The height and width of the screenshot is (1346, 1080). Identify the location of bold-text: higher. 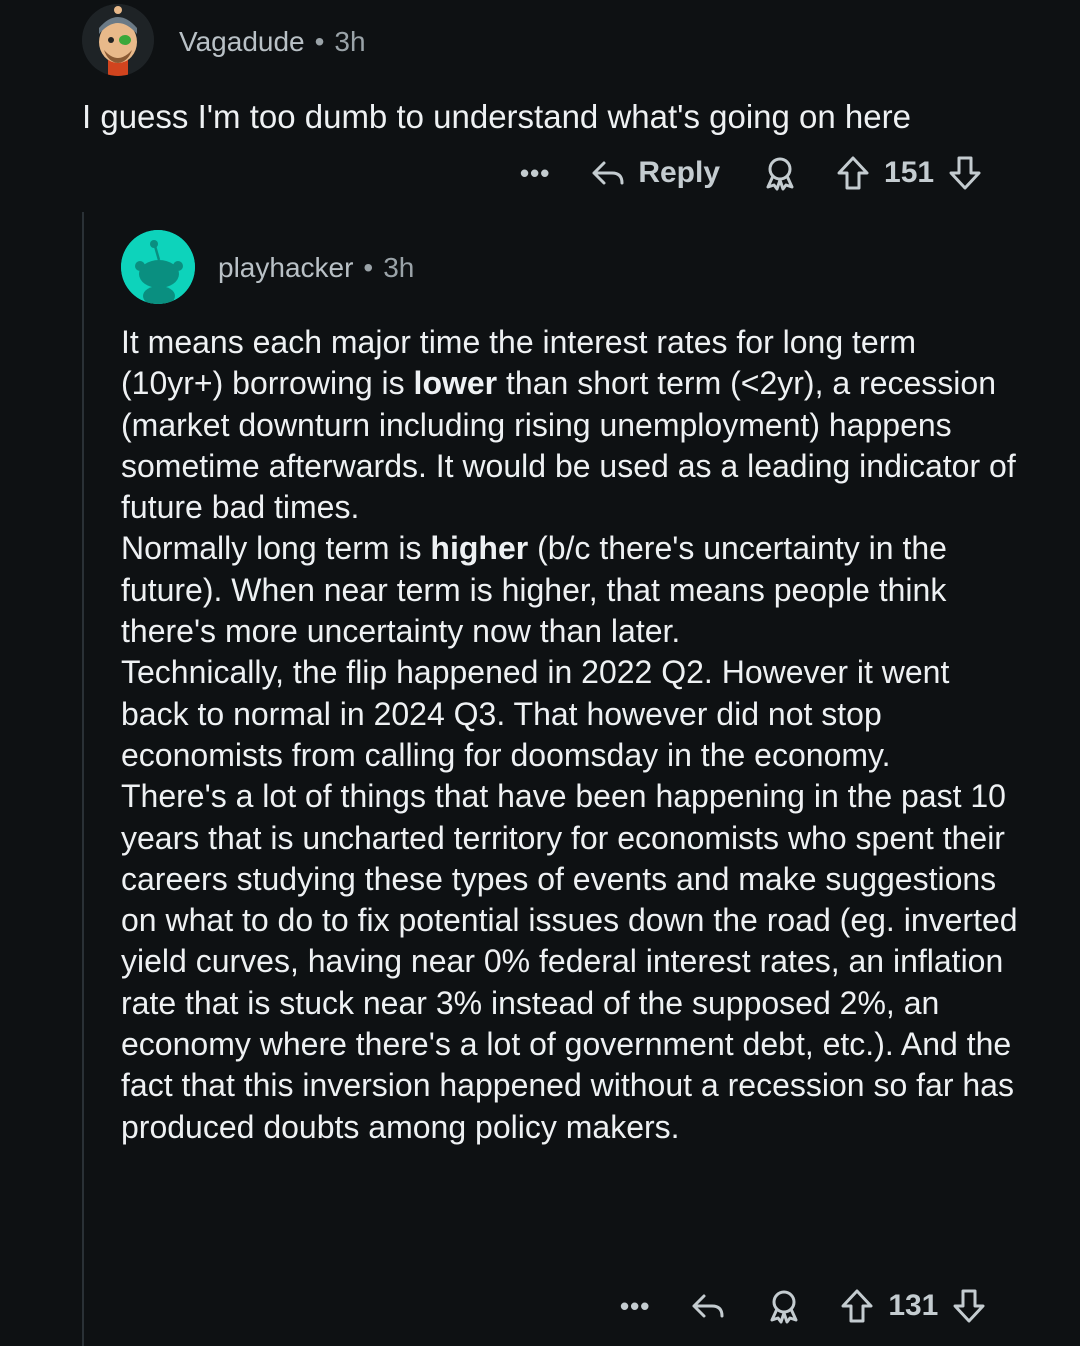
(479, 548).